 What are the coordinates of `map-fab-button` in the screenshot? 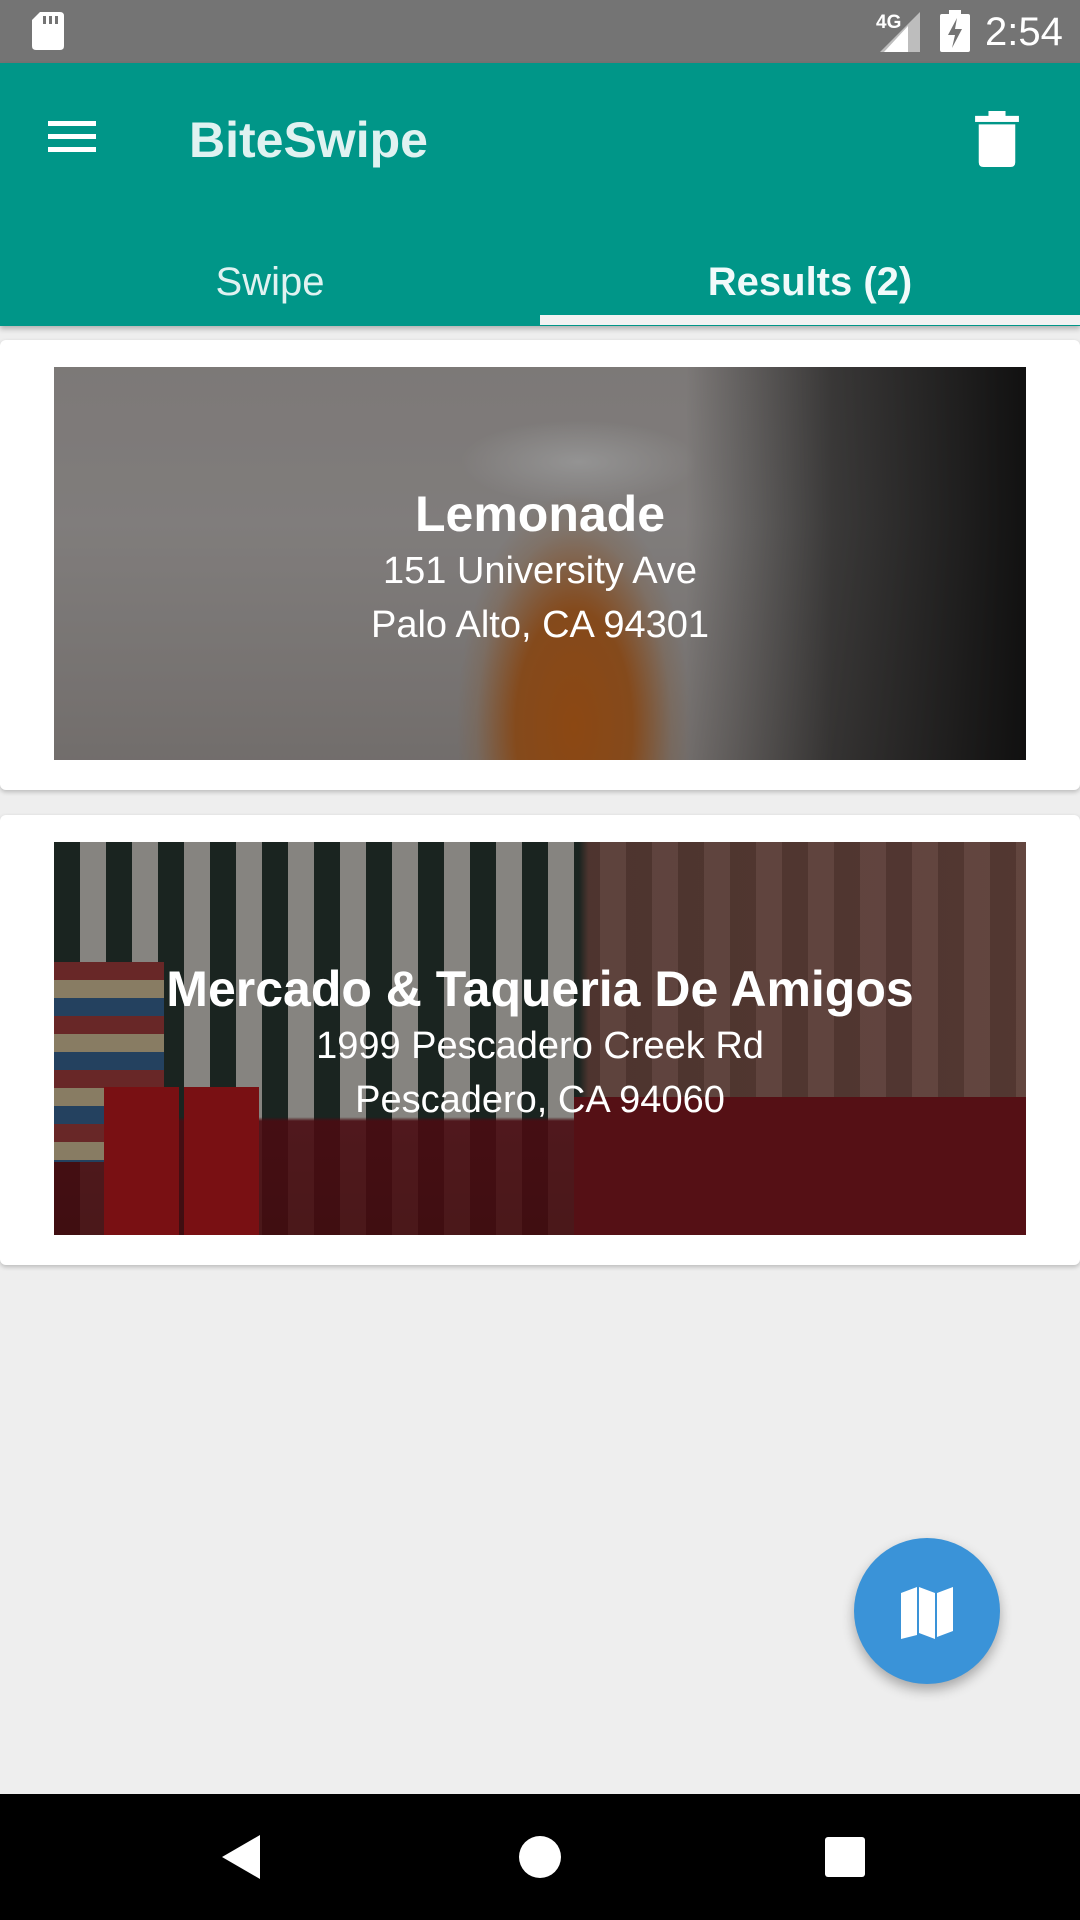 It's located at (927, 1611).